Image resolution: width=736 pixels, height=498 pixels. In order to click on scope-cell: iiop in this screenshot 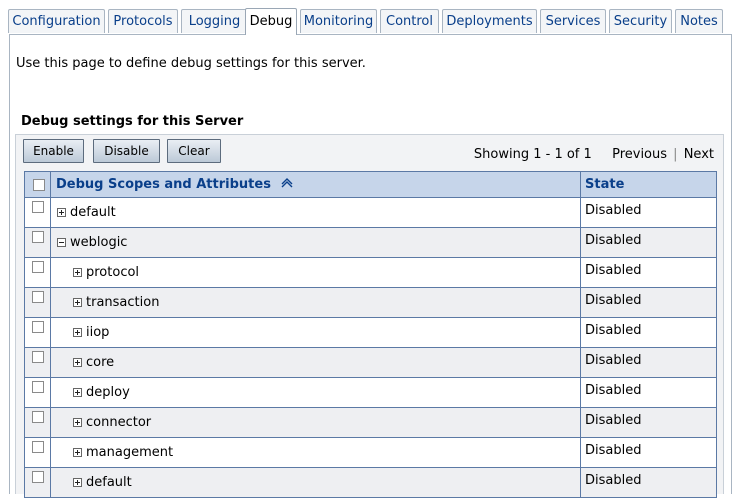, I will do `click(315, 332)`.